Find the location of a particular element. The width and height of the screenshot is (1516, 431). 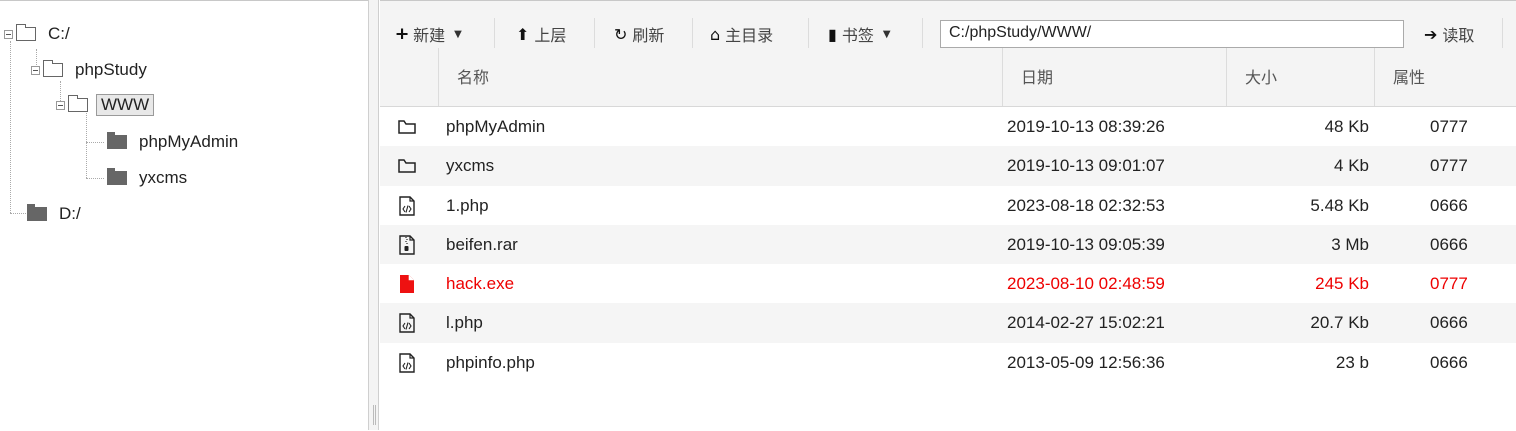

table-row: beifen.rar 2019-10-13 09:05:39 3 Mb 0666 is located at coordinates (948, 244).